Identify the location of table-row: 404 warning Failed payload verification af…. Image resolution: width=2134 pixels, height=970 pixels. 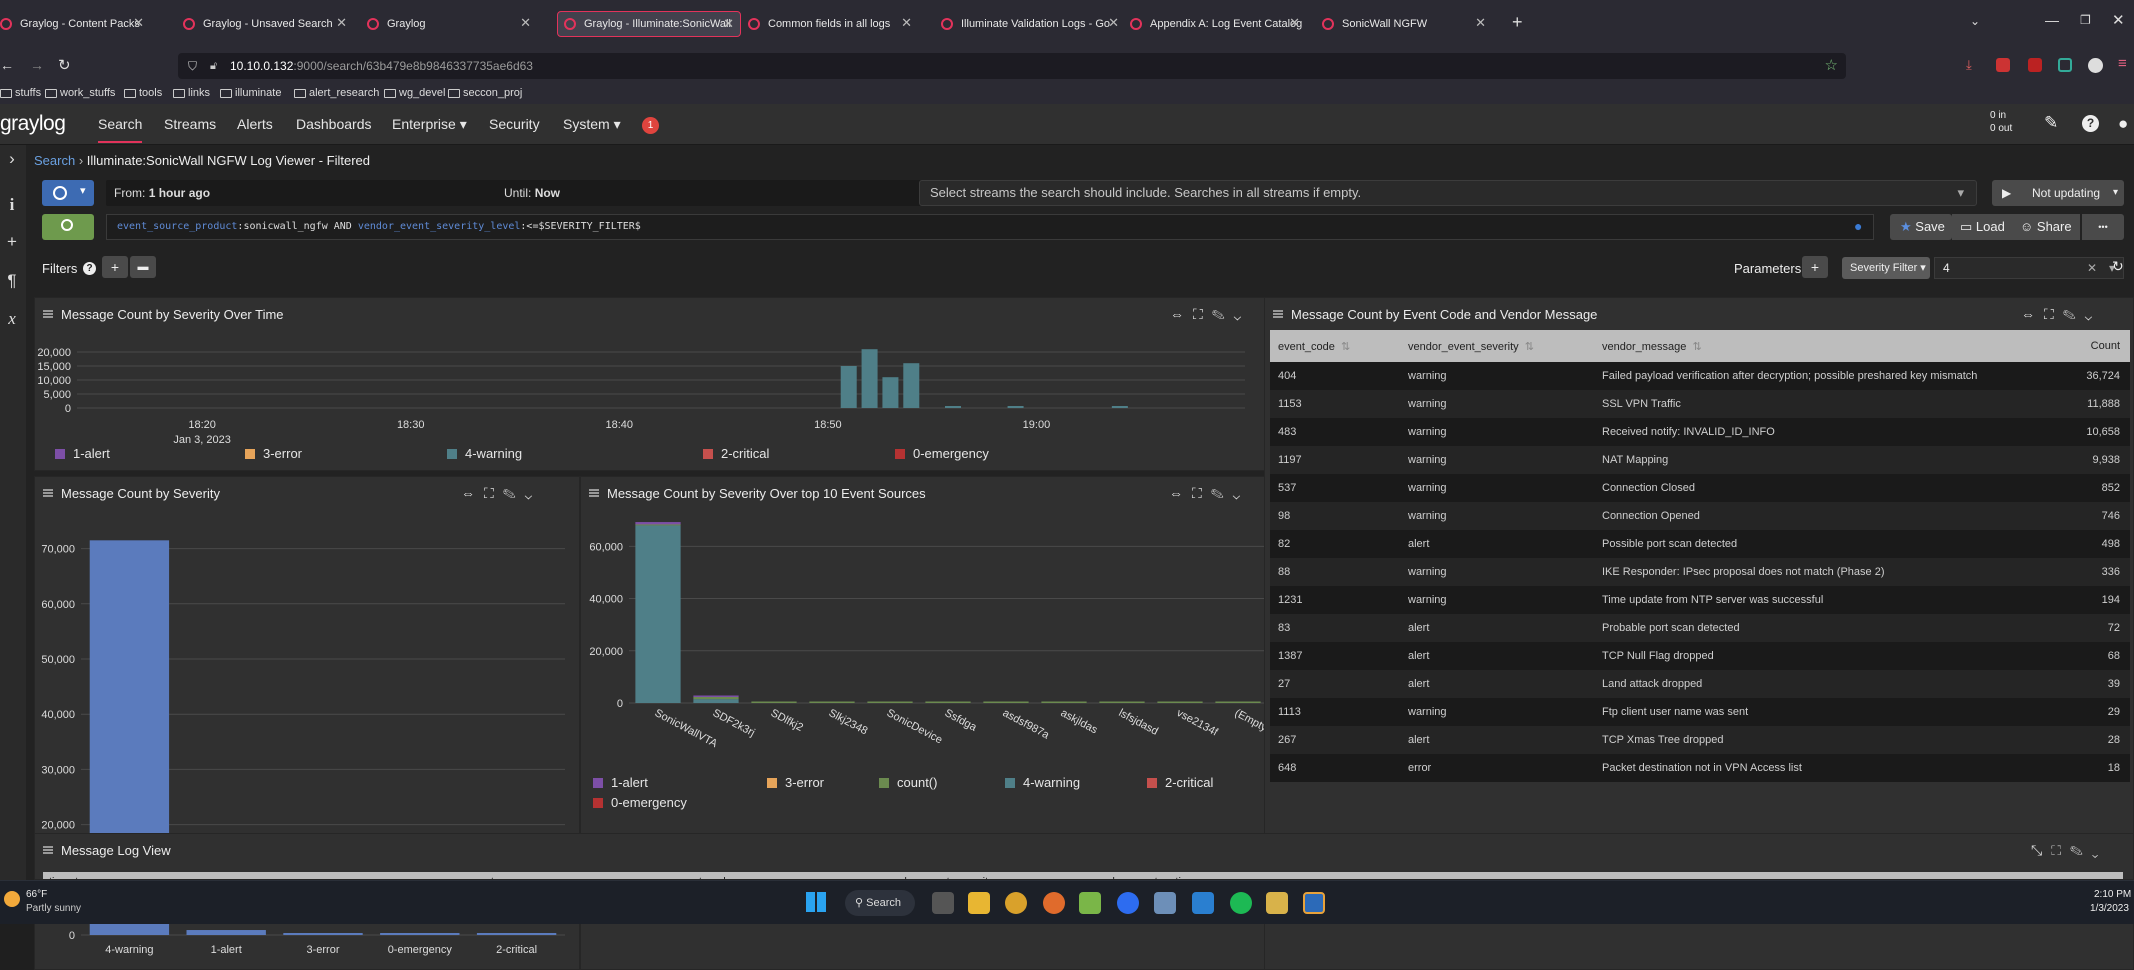
(1700, 376).